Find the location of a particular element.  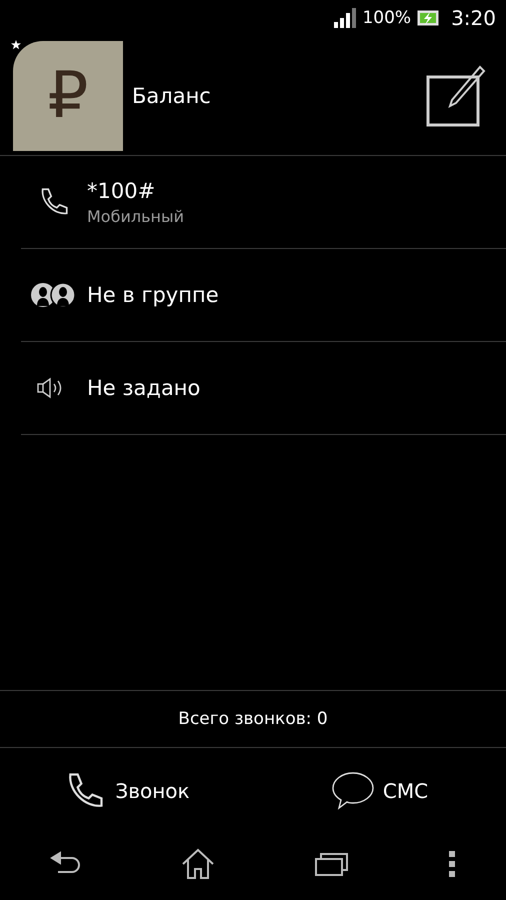

contact-avatar: ₽ is located at coordinates (68, 95).